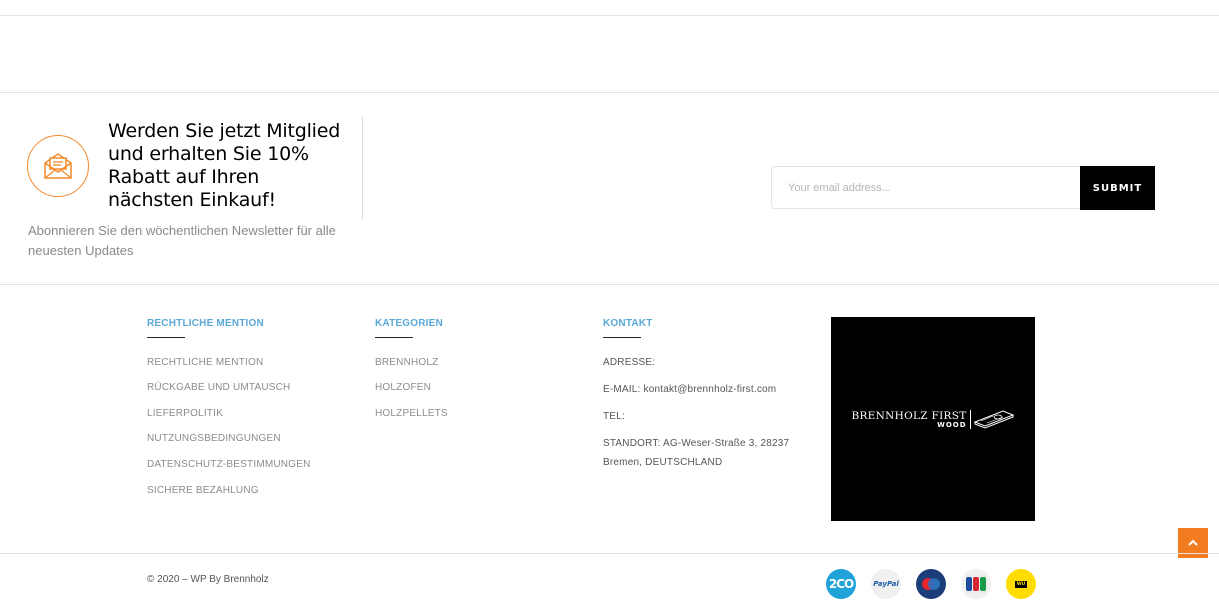  What do you see at coordinates (886, 584) in the screenshot?
I see `paypal-icon: PayPal` at bounding box center [886, 584].